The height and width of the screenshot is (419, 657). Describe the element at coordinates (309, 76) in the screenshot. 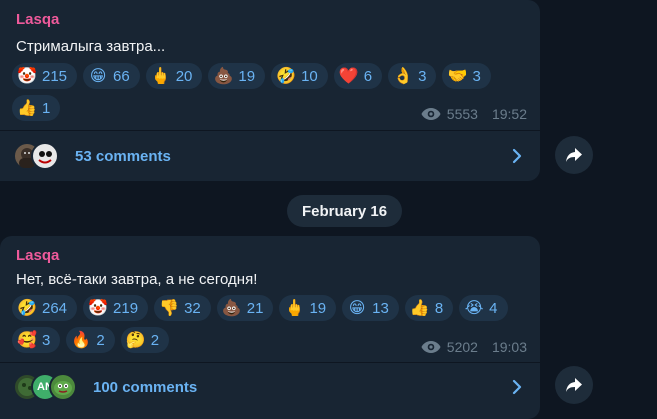

I see `reaction-count: 10` at that location.